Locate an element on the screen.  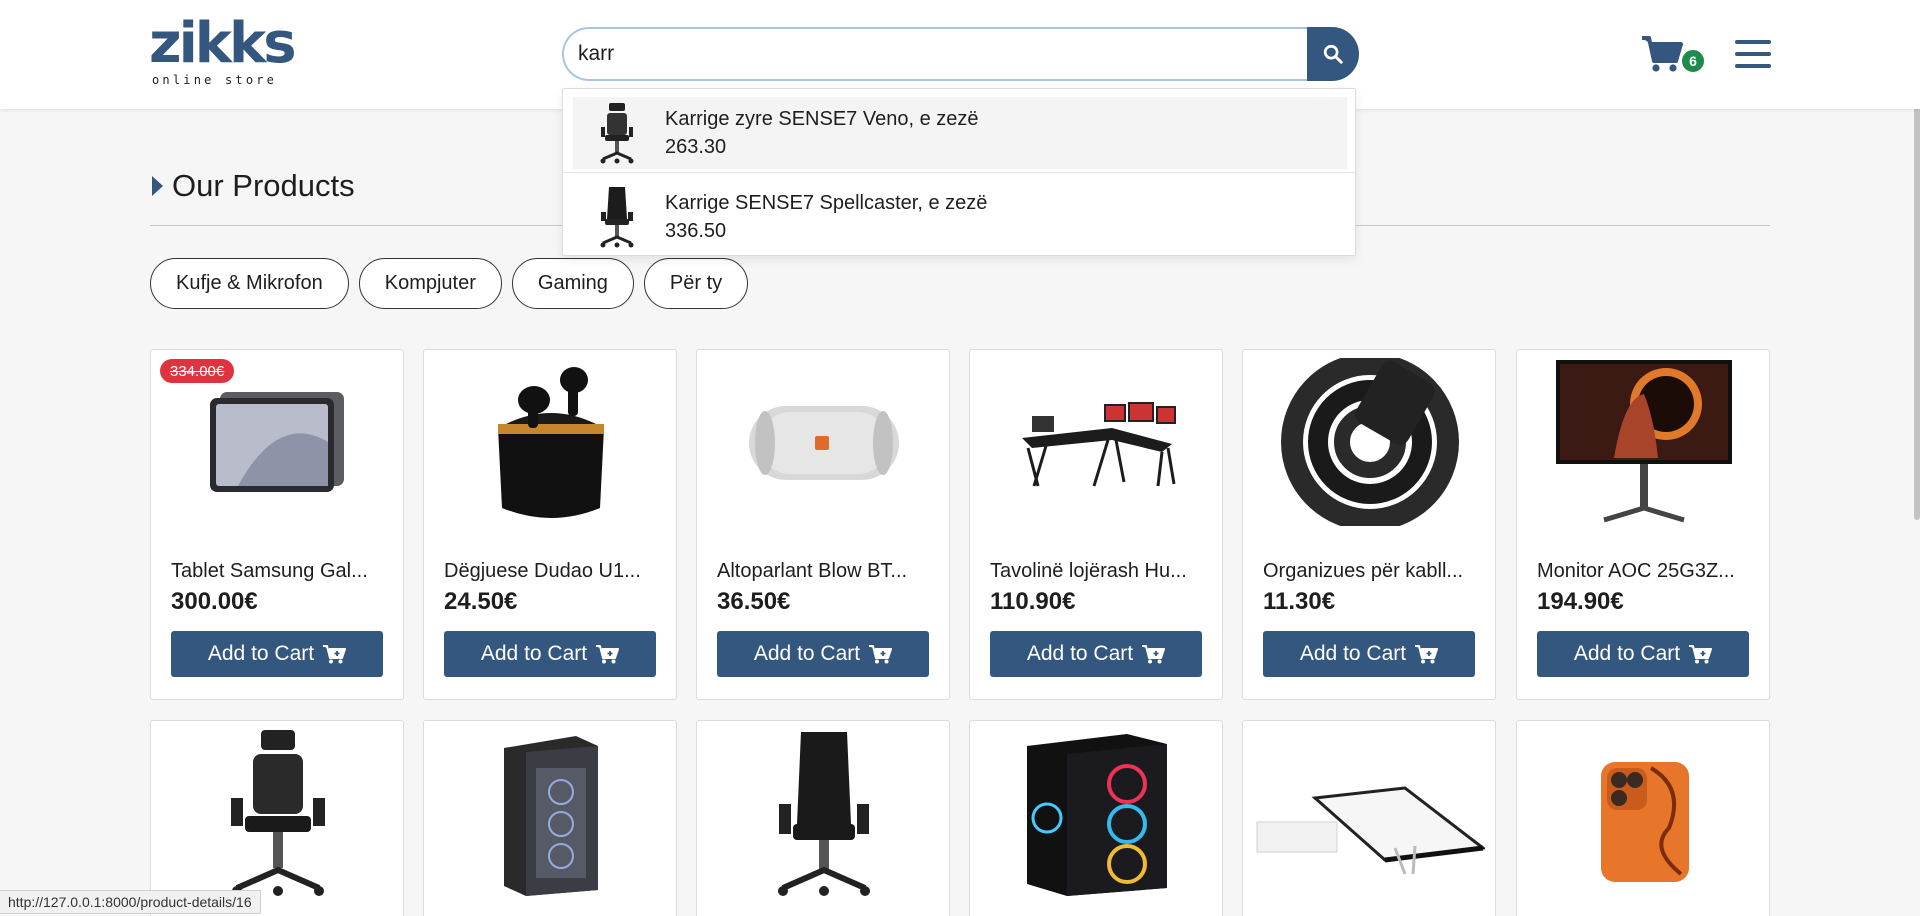
gaming-chair-image is located at coordinates (824, 813).